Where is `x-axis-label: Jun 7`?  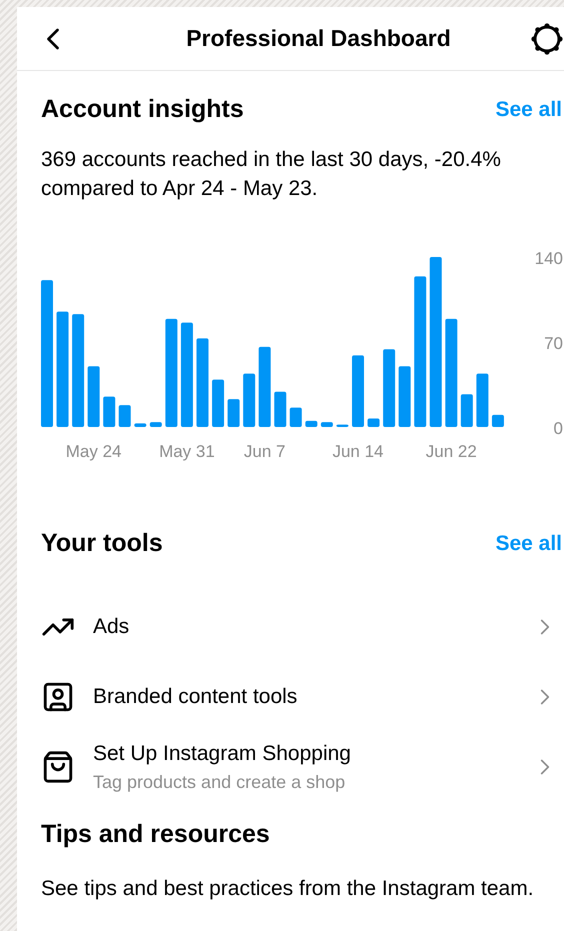
x-axis-label: Jun 7 is located at coordinates (265, 451).